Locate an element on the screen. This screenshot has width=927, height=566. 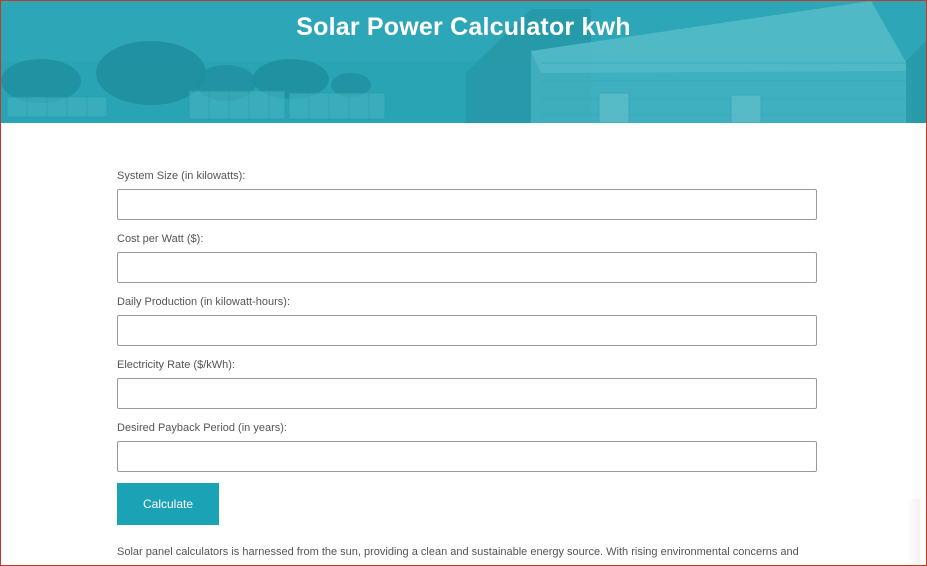
electricity-rate-input is located at coordinates (467, 393).